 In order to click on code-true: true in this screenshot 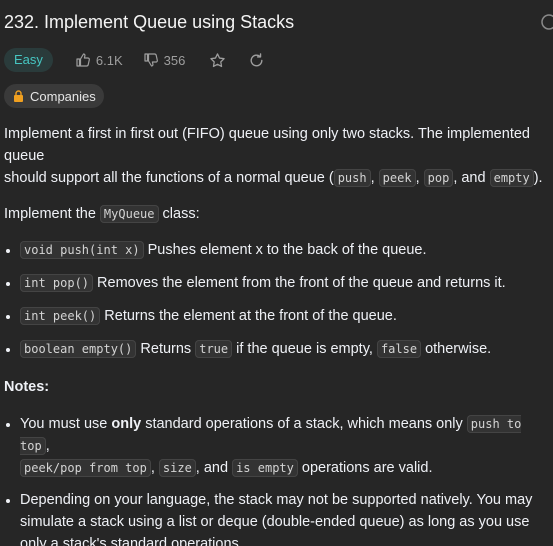, I will do `click(214, 349)`.